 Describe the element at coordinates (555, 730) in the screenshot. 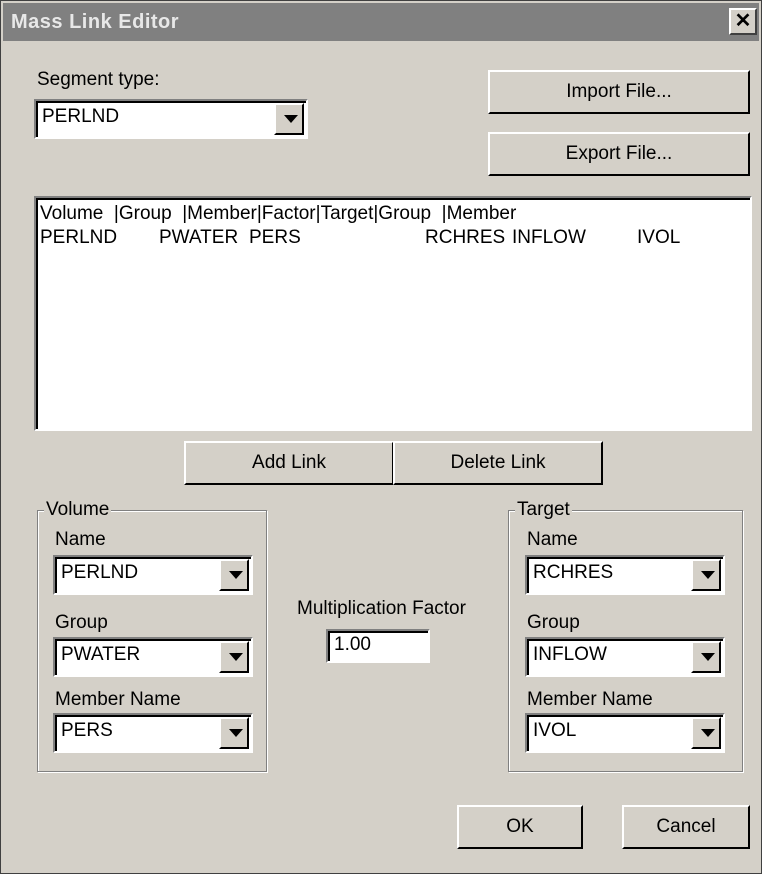

I see `target-member-value: IVOL` at that location.